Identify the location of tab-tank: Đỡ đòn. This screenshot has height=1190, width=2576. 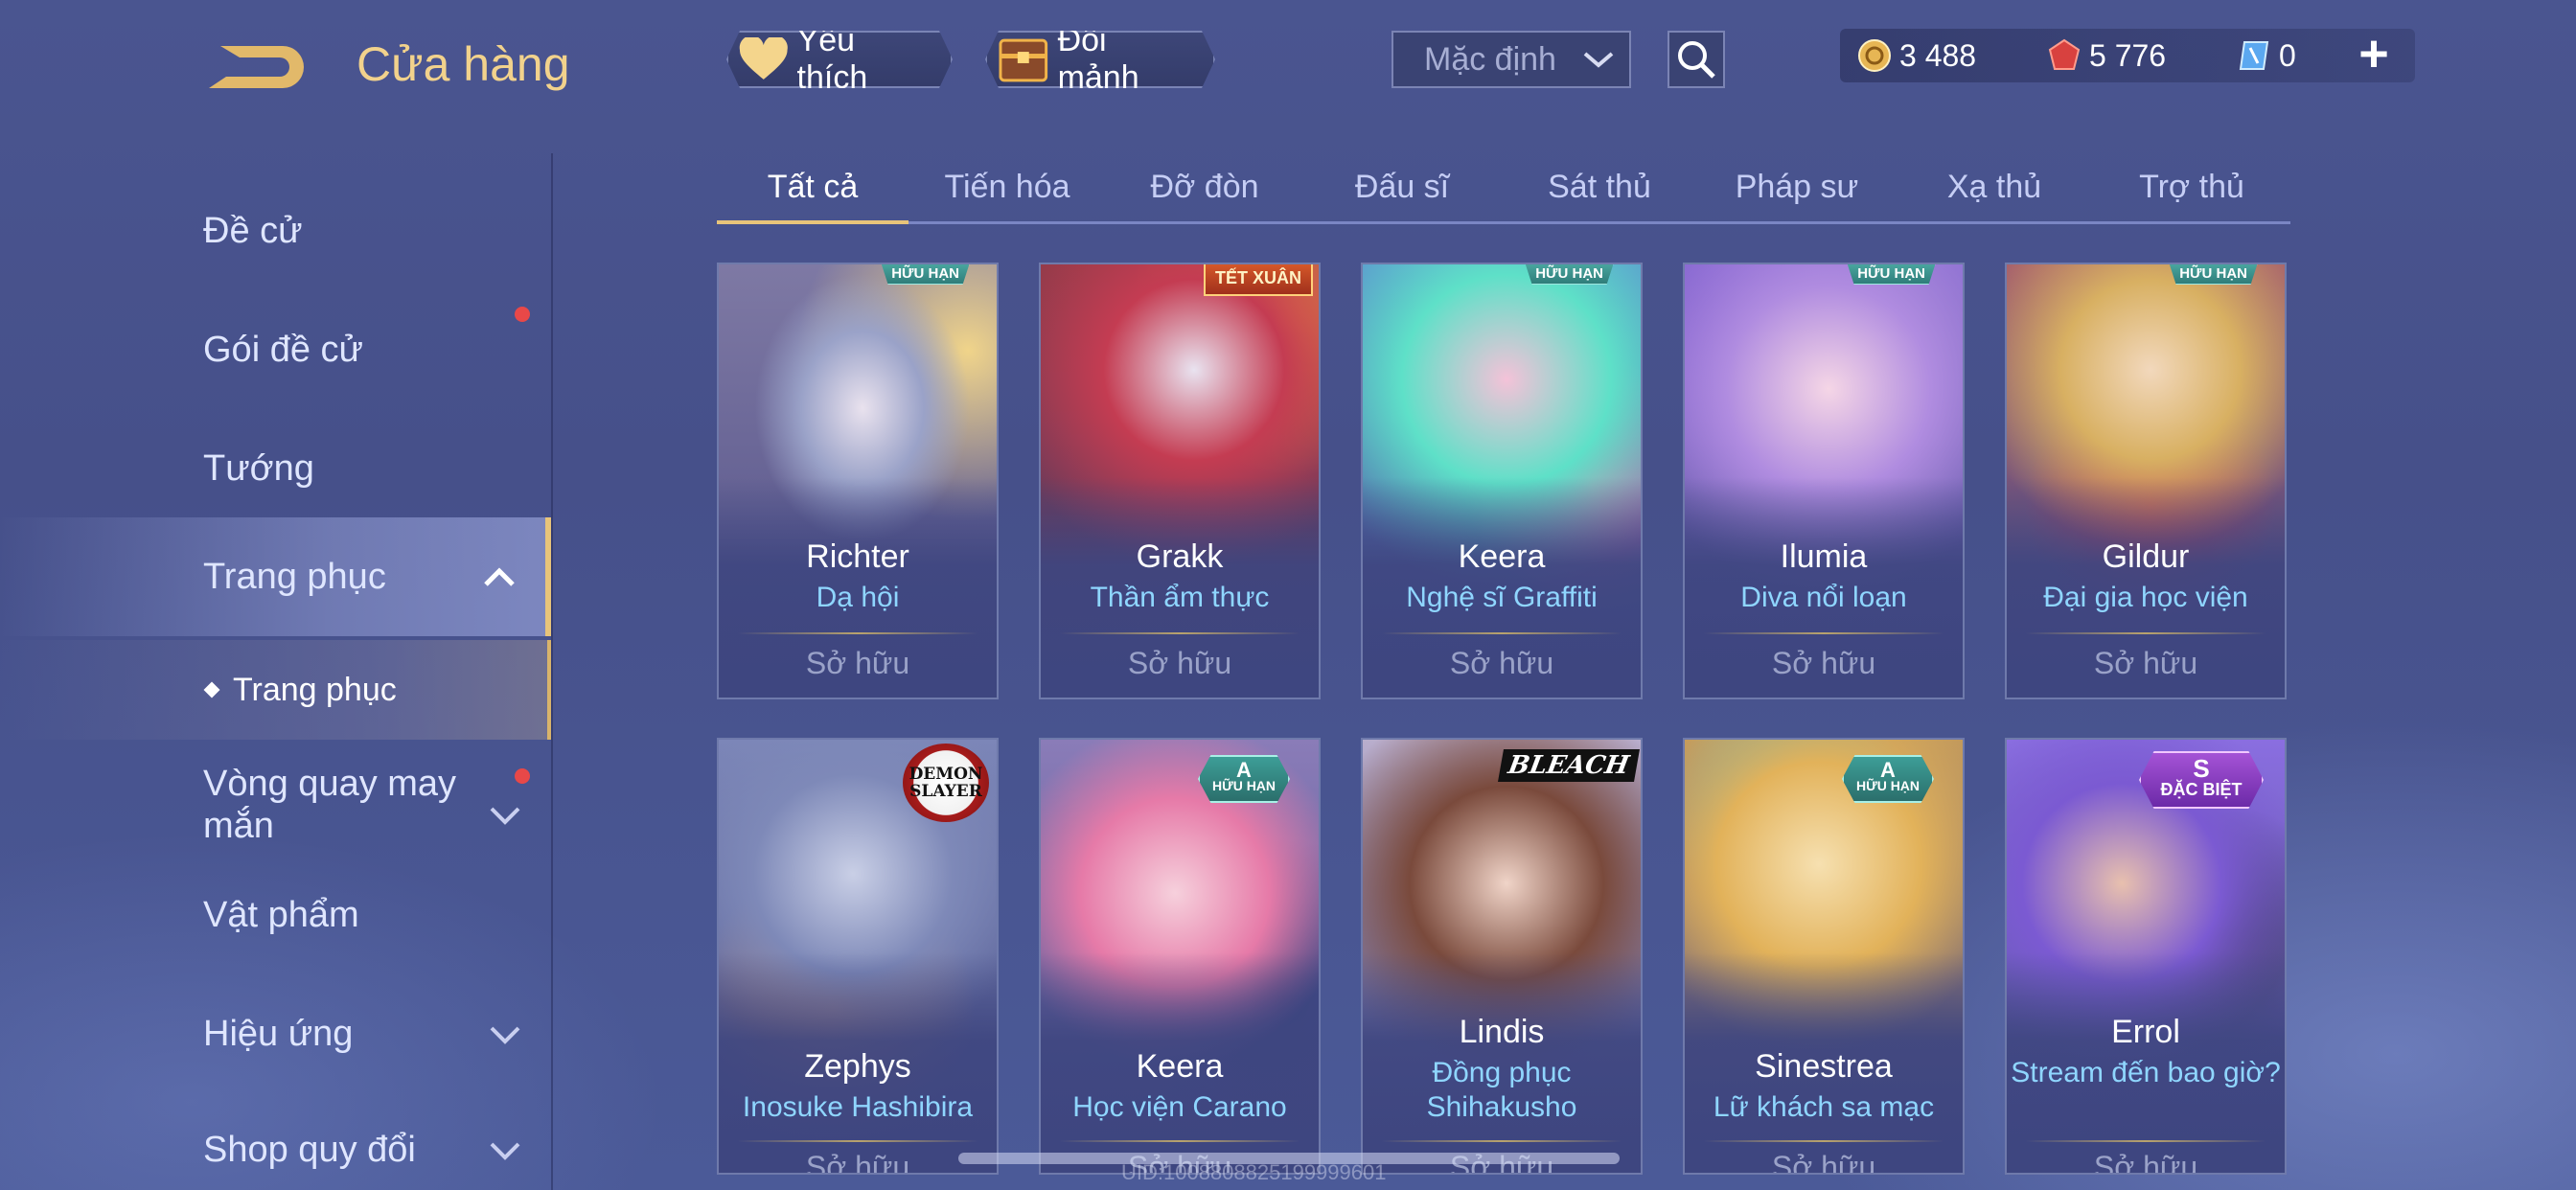
(1204, 187).